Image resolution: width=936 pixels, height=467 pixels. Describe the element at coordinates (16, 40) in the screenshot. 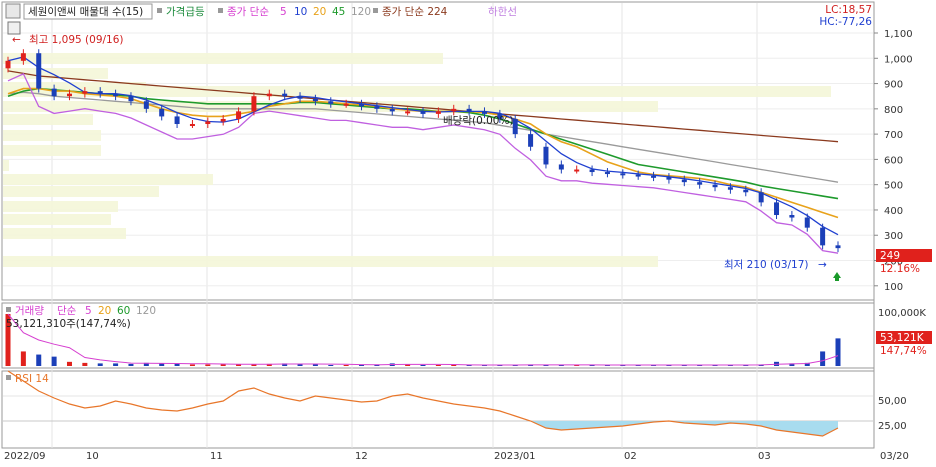

I see `high-arrow: ←` at that location.